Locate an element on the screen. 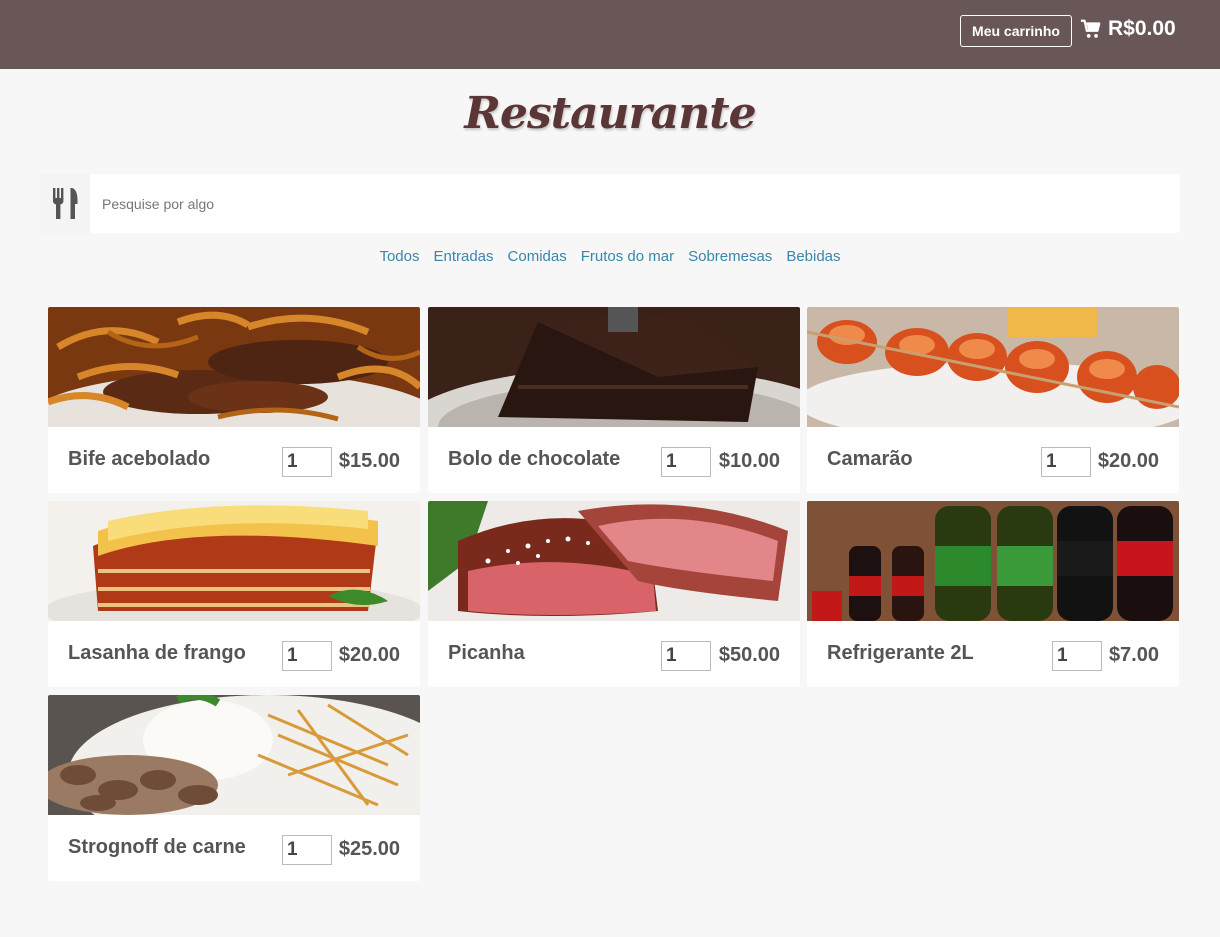 This screenshot has width=1220, height=937. item-name: Refrigerante 2L is located at coordinates (900, 653).